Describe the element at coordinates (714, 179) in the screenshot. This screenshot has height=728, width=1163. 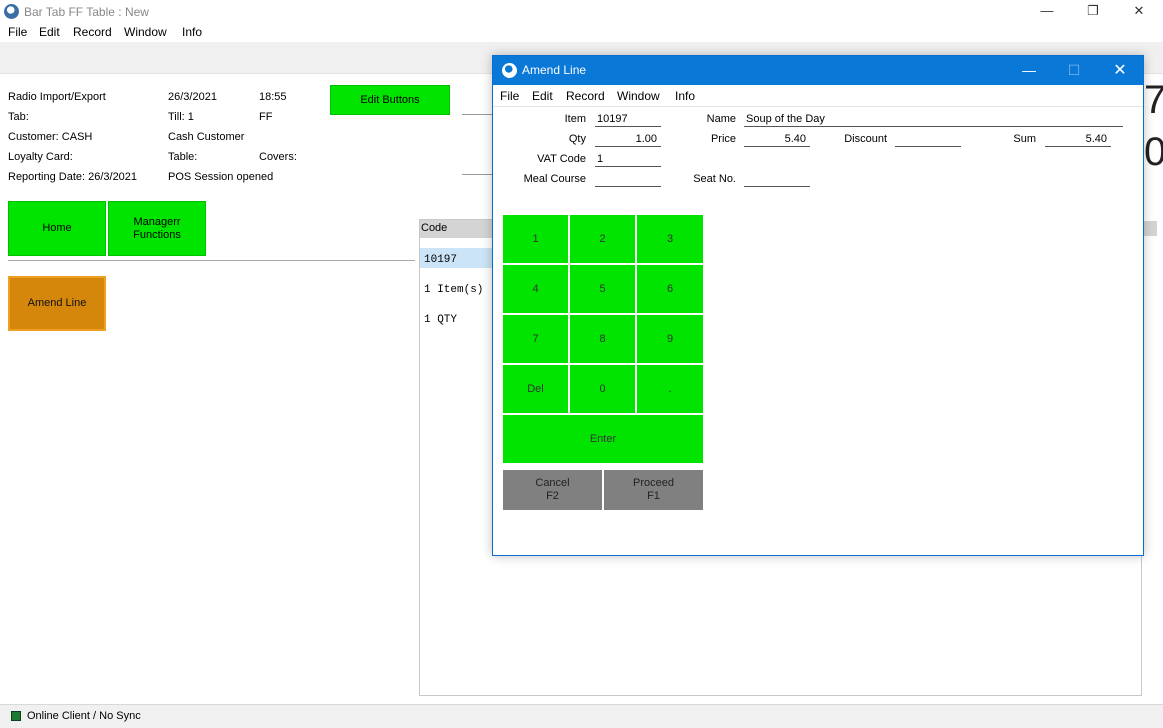
I see `seat-no-label: Seat No.` at that location.